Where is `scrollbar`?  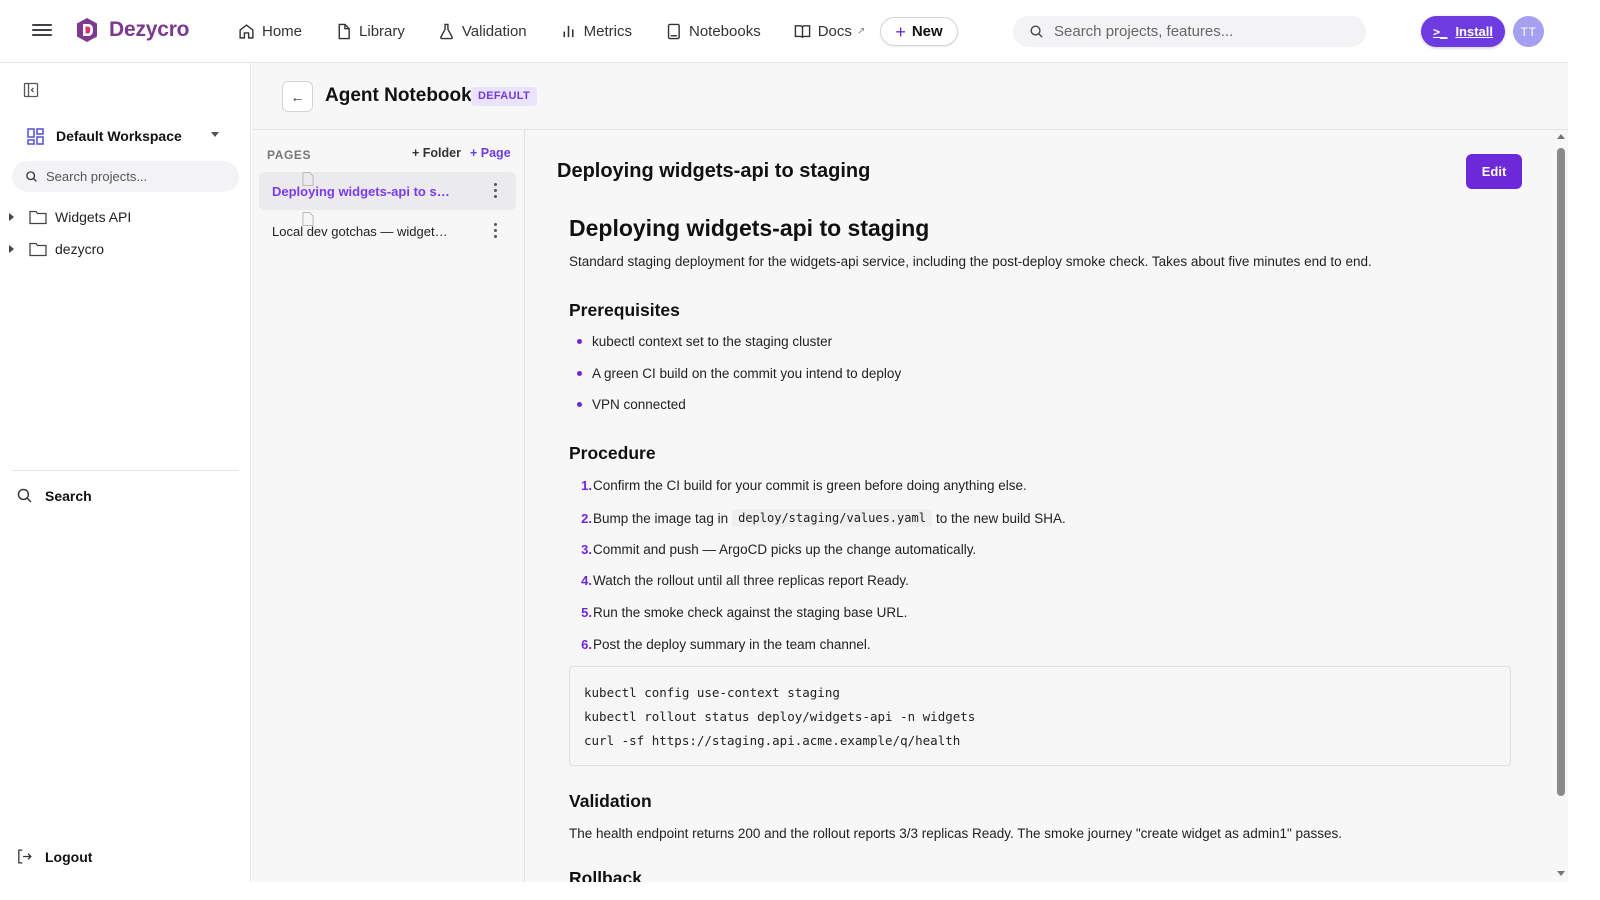 scrollbar is located at coordinates (1561, 506).